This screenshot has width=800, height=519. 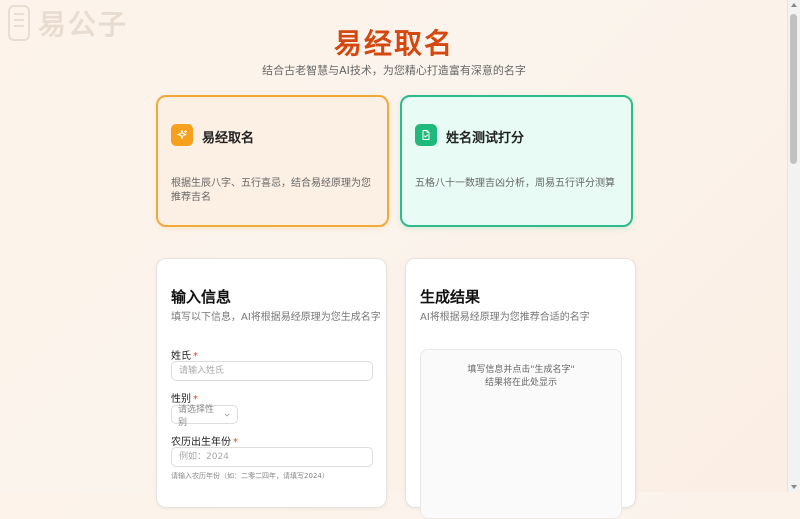 I want to click on document-icon, so click(x=426, y=135).